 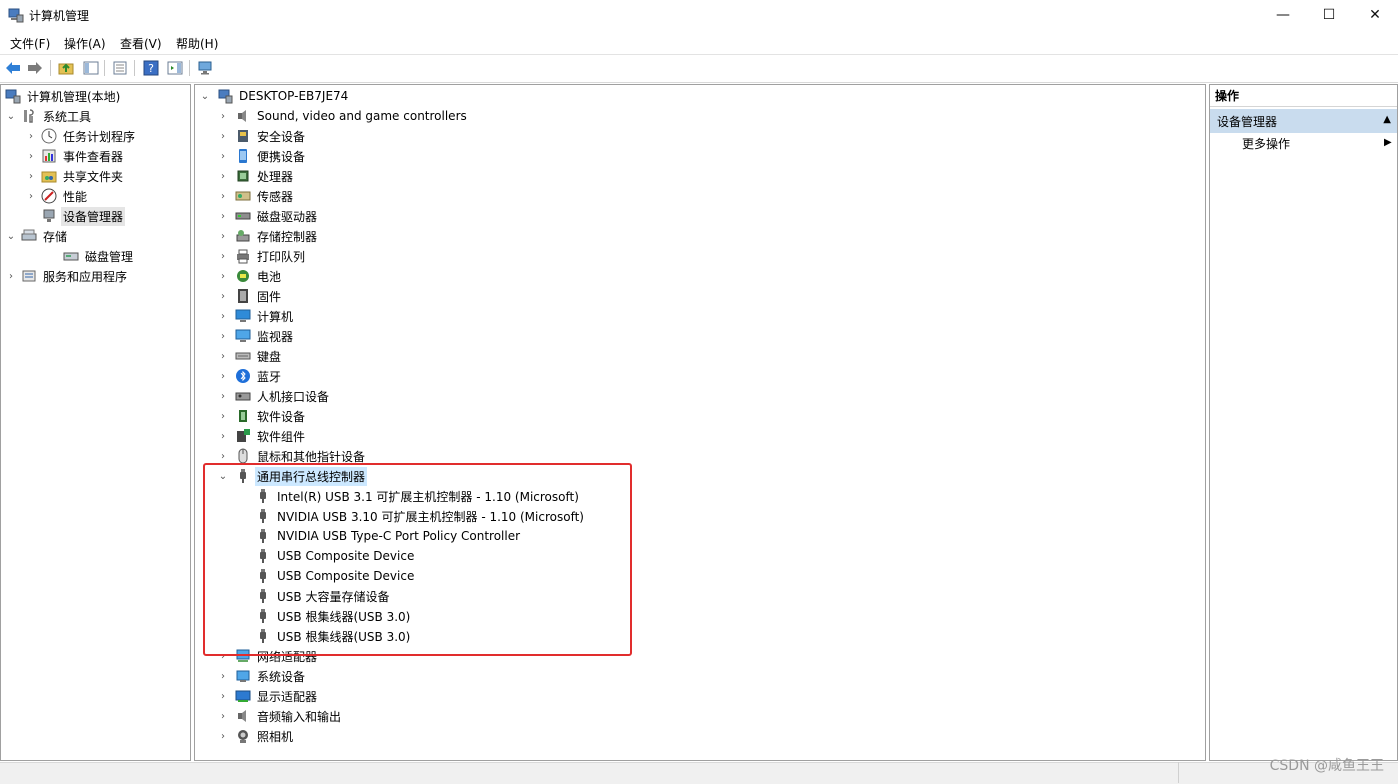 I want to click on tree-item-label: 性能, so click(x=75, y=196).